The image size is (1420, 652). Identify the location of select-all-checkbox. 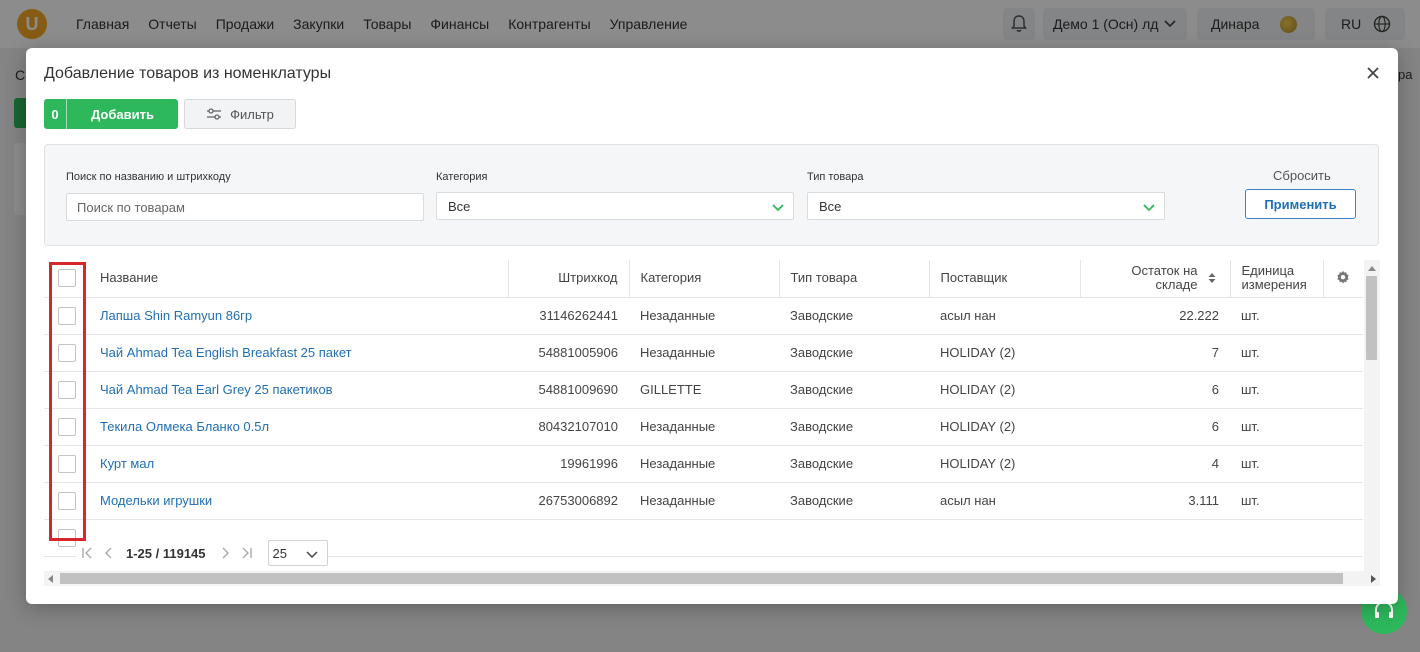
(66, 278).